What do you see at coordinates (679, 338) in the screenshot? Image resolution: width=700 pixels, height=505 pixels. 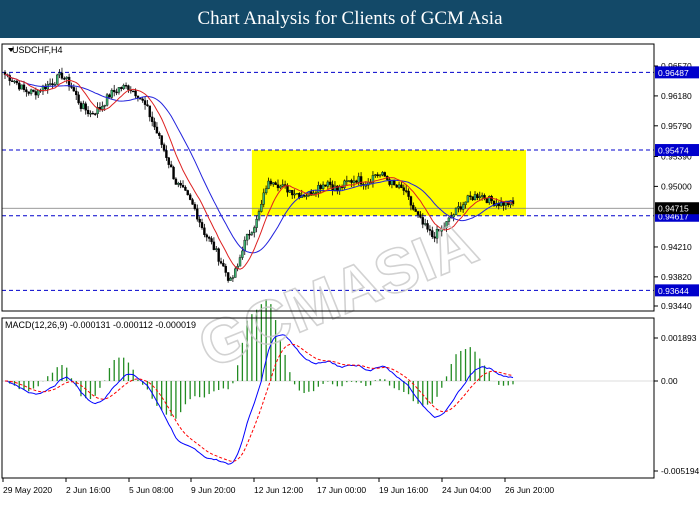 I see `macd-y-tick-label: 0.001893` at bounding box center [679, 338].